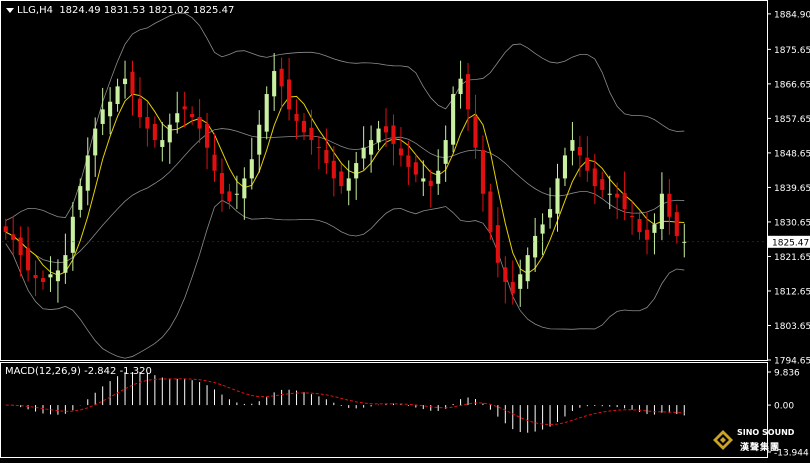  I want to click on price-tick-label: 1875.65, so click(792, 51).